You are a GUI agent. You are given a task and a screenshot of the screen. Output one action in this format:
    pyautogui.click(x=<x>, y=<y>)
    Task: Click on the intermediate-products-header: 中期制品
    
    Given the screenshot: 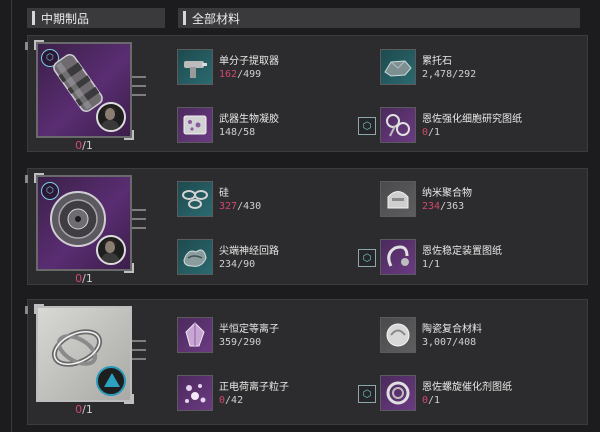 What is the action you would take?
    pyautogui.click(x=96, y=18)
    